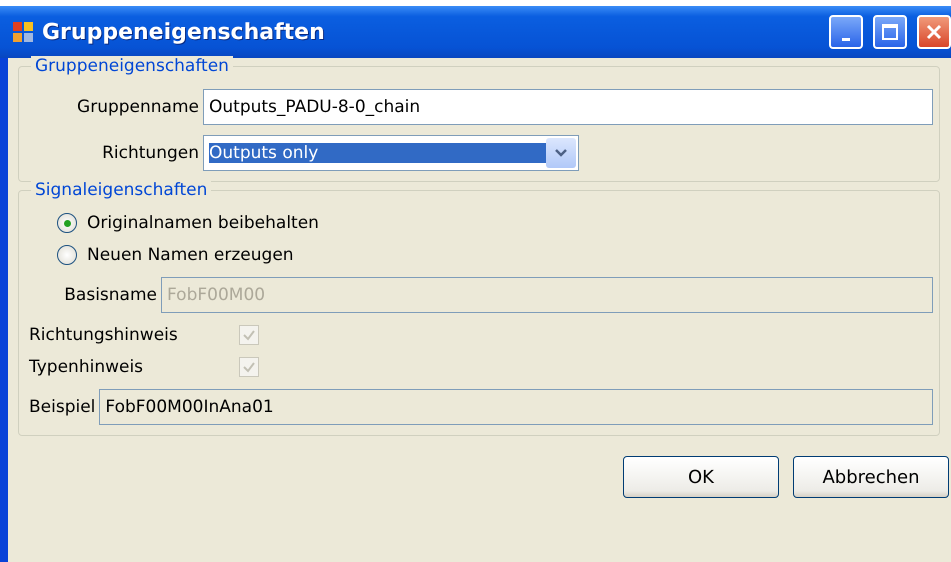 The image size is (951, 562). Describe the element at coordinates (137, 107) in the screenshot. I see `field-label: Gruppenname` at that location.